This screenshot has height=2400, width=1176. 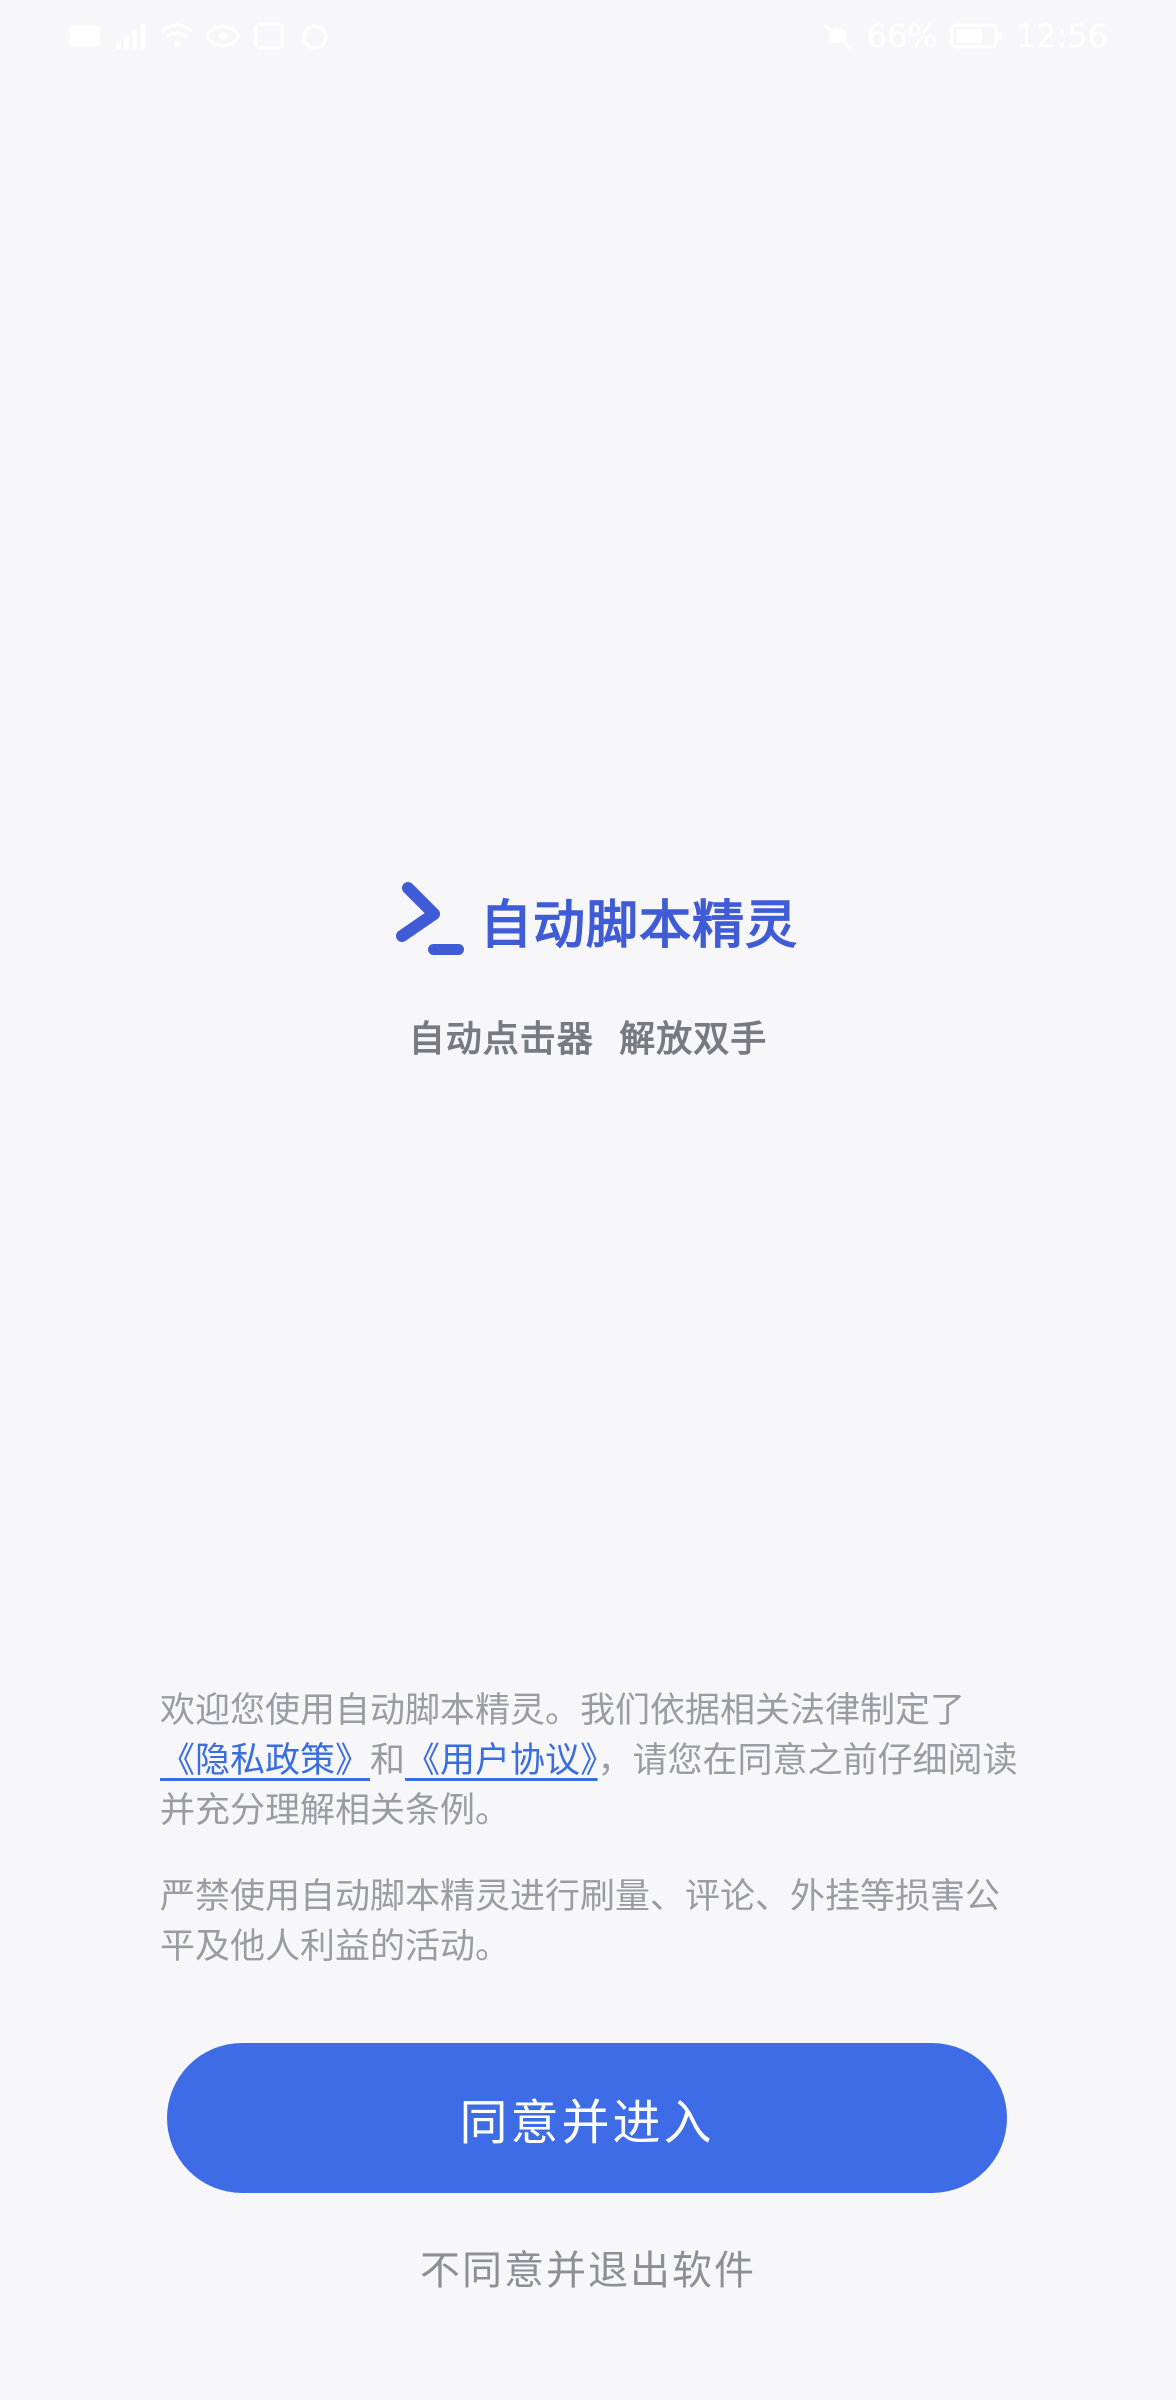 I want to click on nfc-icon, so click(x=269, y=36).